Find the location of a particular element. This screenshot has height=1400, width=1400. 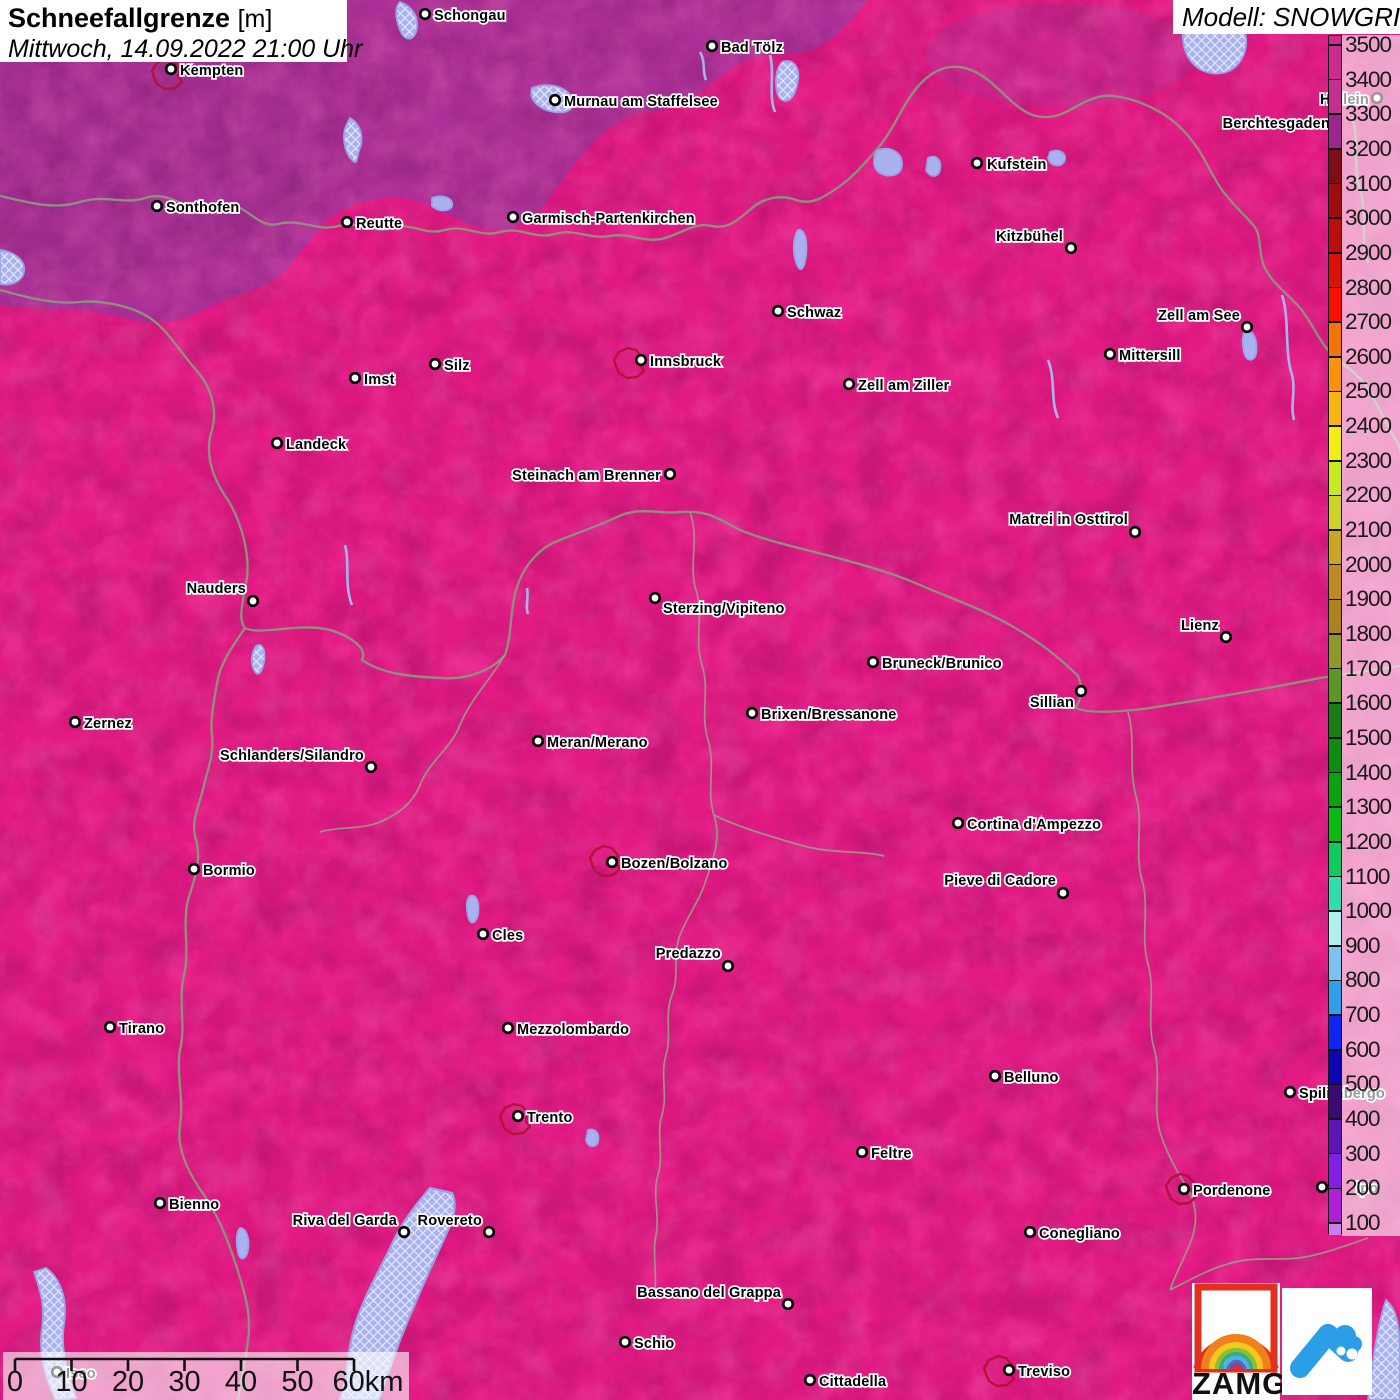

colorbar-tick-label: 200 is located at coordinates (1363, 1188).